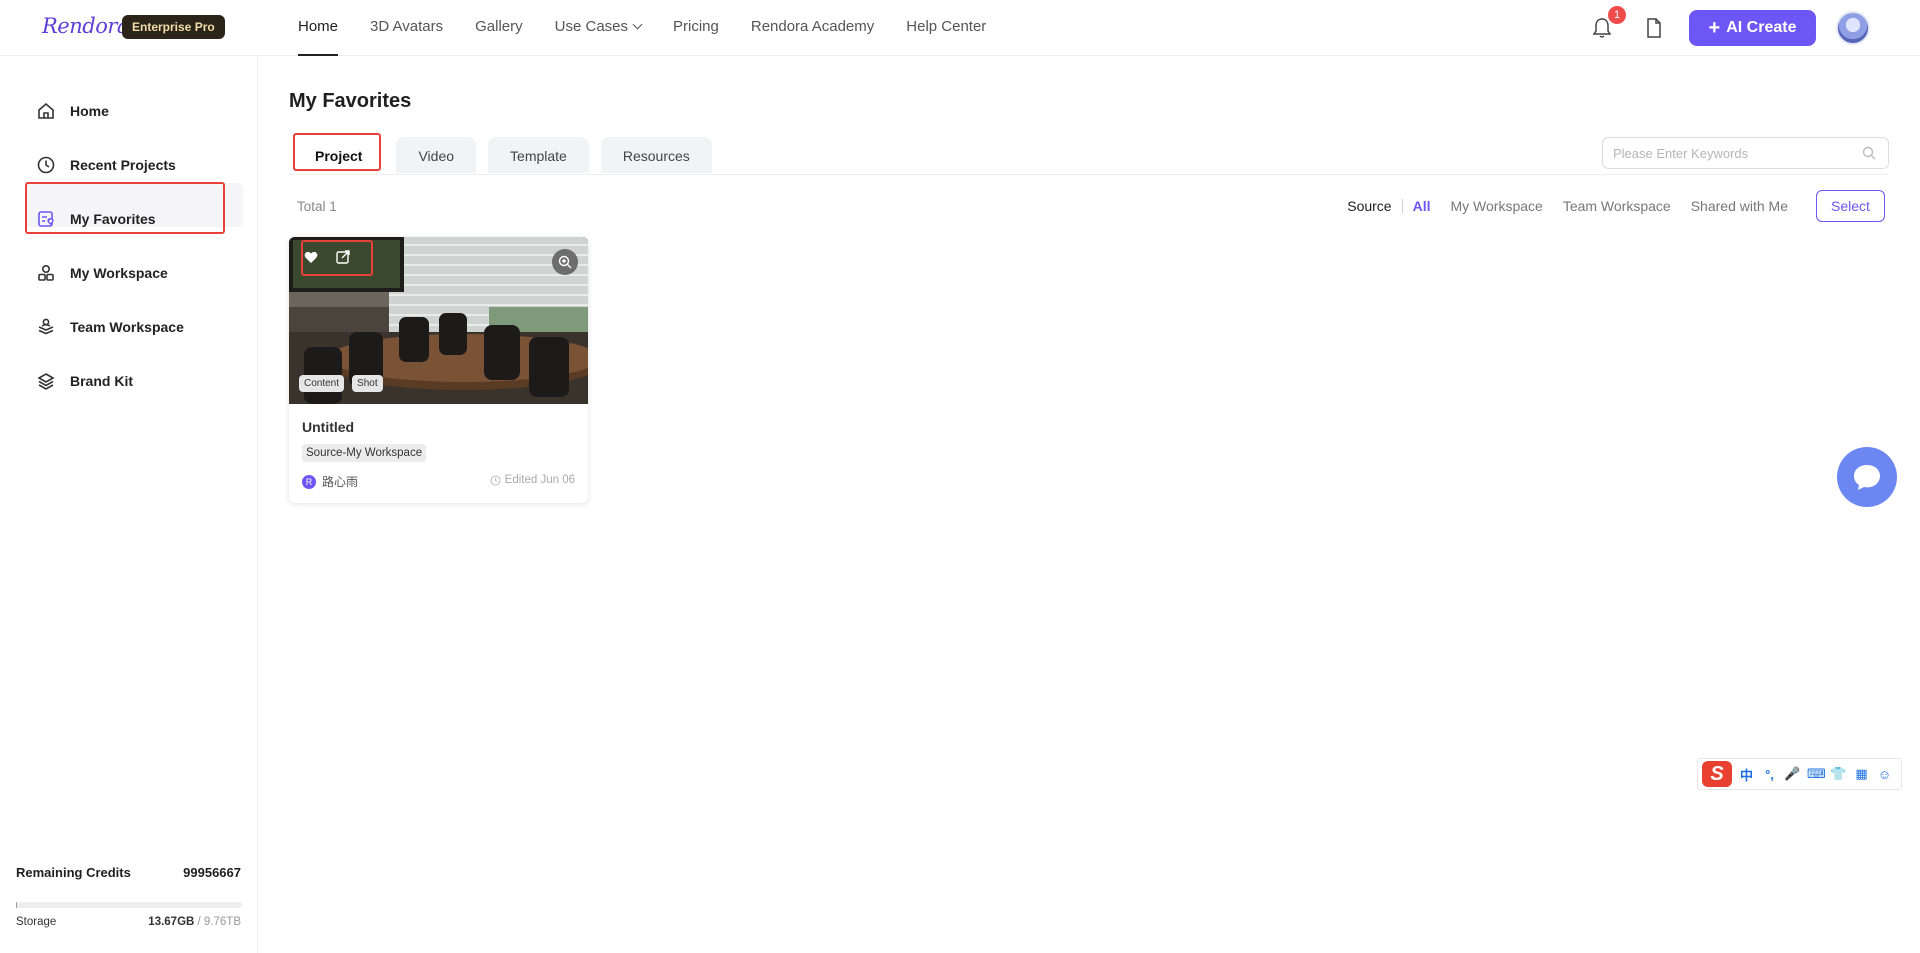 The width and height of the screenshot is (1920, 953). I want to click on tab-resources: Resources, so click(656, 155).